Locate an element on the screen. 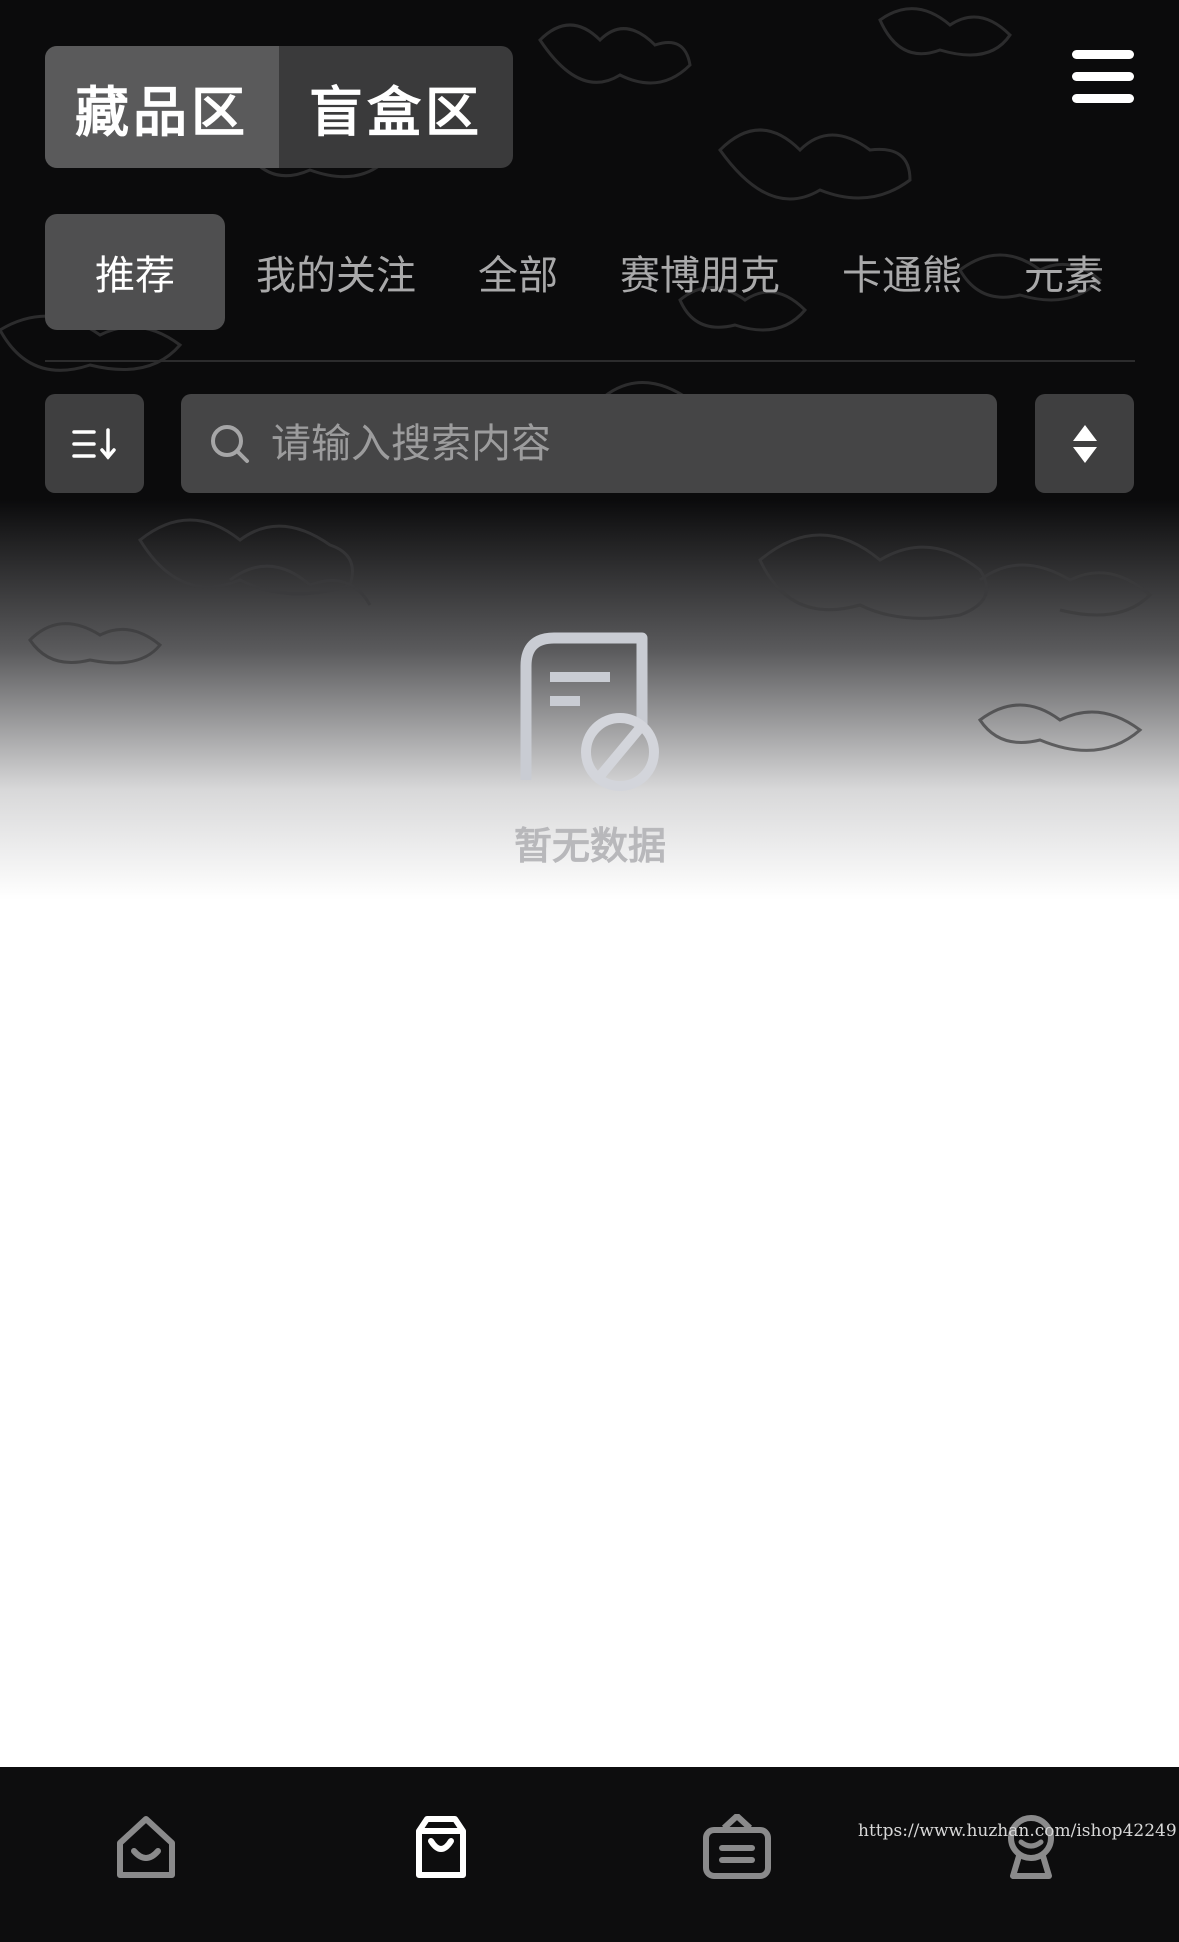  tab-home is located at coordinates (146, 1847).